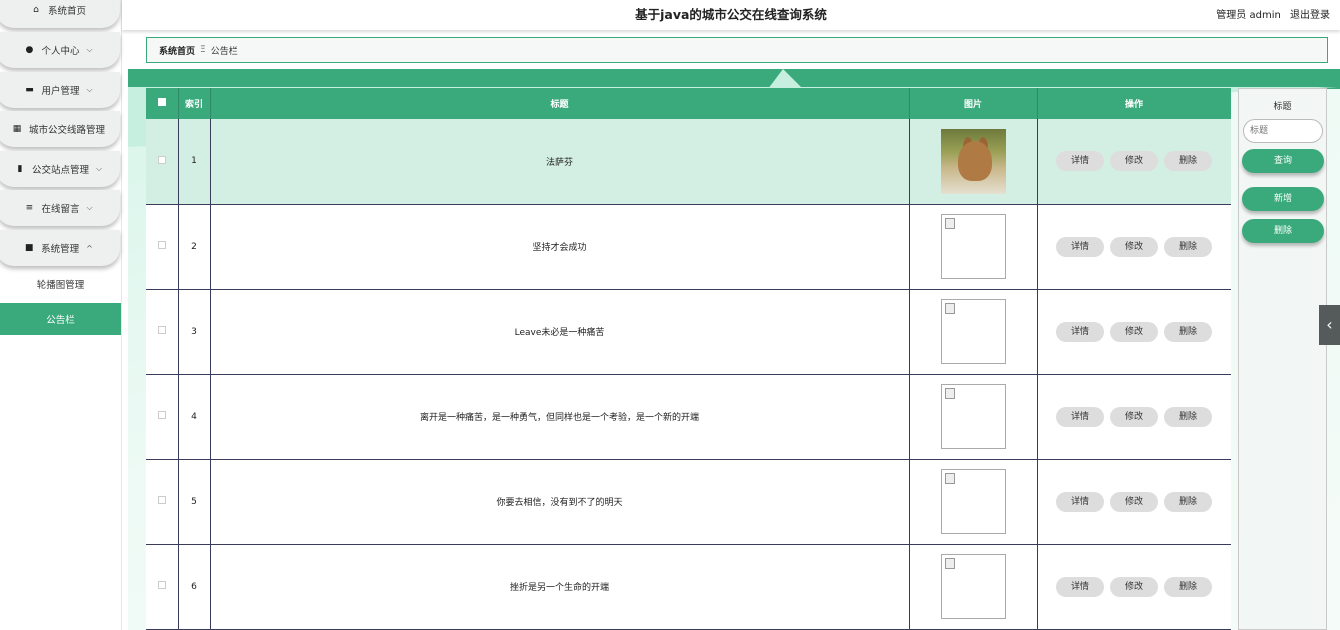  What do you see at coordinates (60, 90) in the screenshot?
I see `sidebar-item-users: ▬ 用户管理 ⌵` at bounding box center [60, 90].